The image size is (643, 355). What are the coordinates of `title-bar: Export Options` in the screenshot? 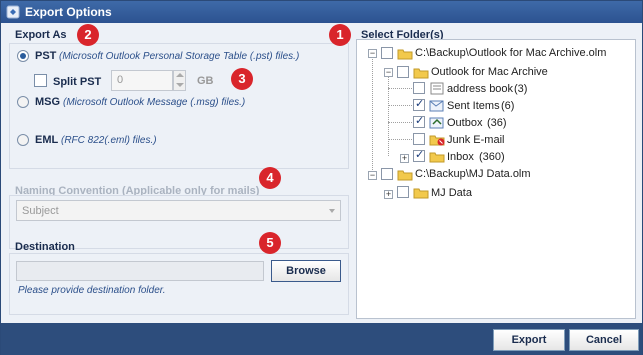 It's located at (321, 12).